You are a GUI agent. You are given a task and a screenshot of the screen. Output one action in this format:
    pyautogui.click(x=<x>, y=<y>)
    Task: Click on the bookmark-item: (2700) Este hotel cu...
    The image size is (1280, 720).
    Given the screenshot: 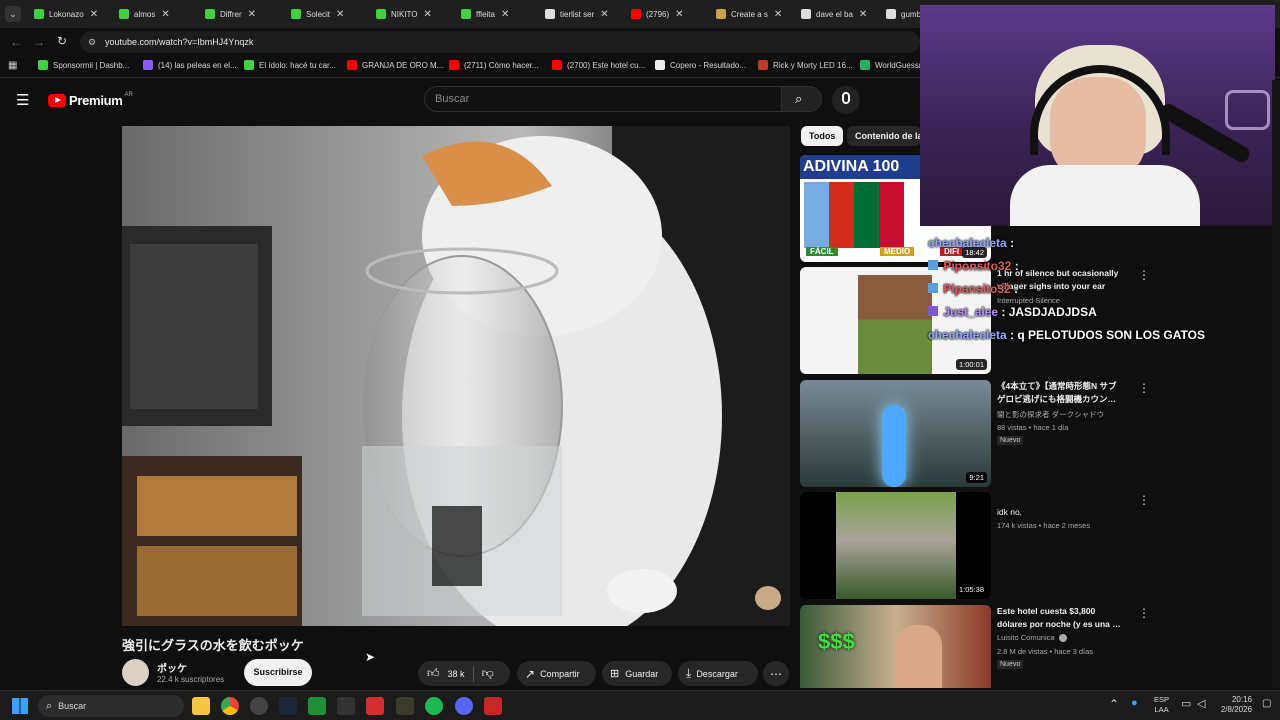 What is the action you would take?
    pyautogui.click(x=598, y=65)
    